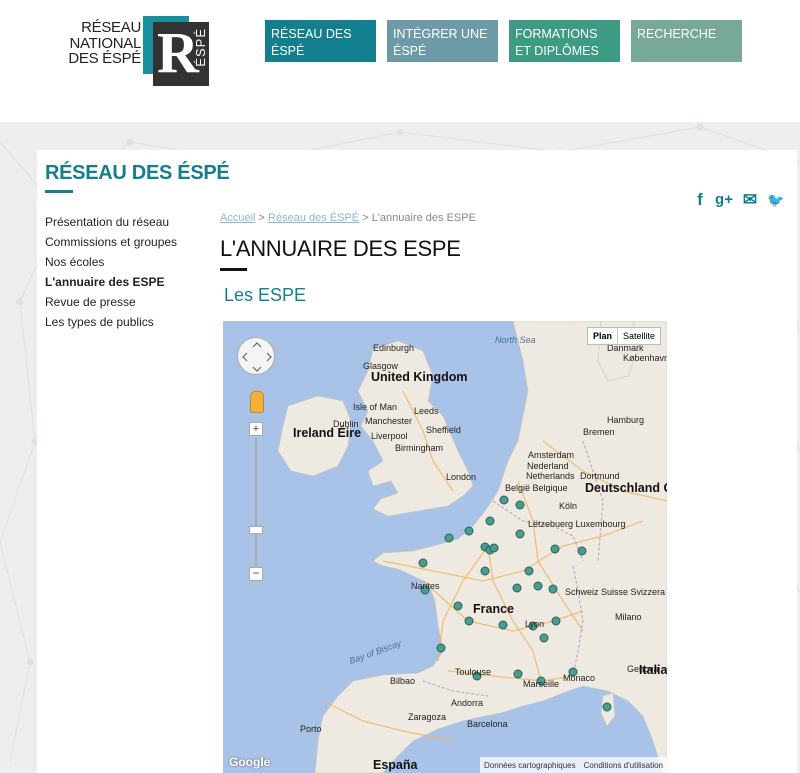 The height and width of the screenshot is (773, 800). What do you see at coordinates (130, 282) in the screenshot?
I see `sidebar-item-annuaire: L'annuaire des ESPE` at bounding box center [130, 282].